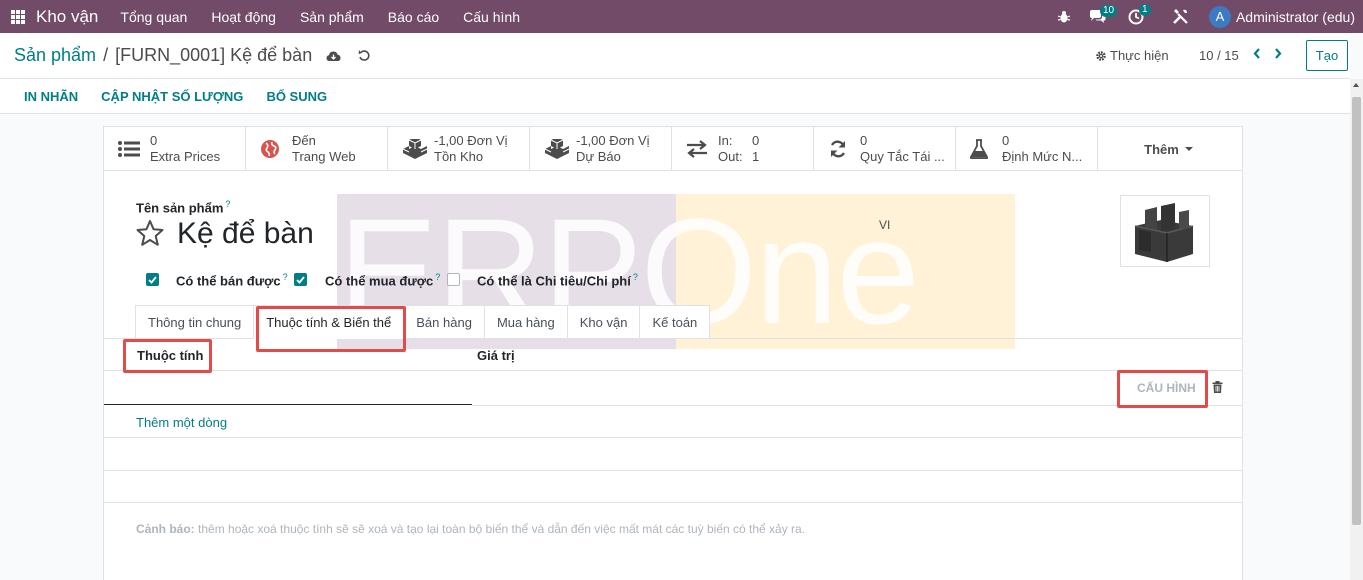 The width and height of the screenshot is (1363, 580). Describe the element at coordinates (243, 17) in the screenshot. I see `menu-operations: Hoạt động` at that location.